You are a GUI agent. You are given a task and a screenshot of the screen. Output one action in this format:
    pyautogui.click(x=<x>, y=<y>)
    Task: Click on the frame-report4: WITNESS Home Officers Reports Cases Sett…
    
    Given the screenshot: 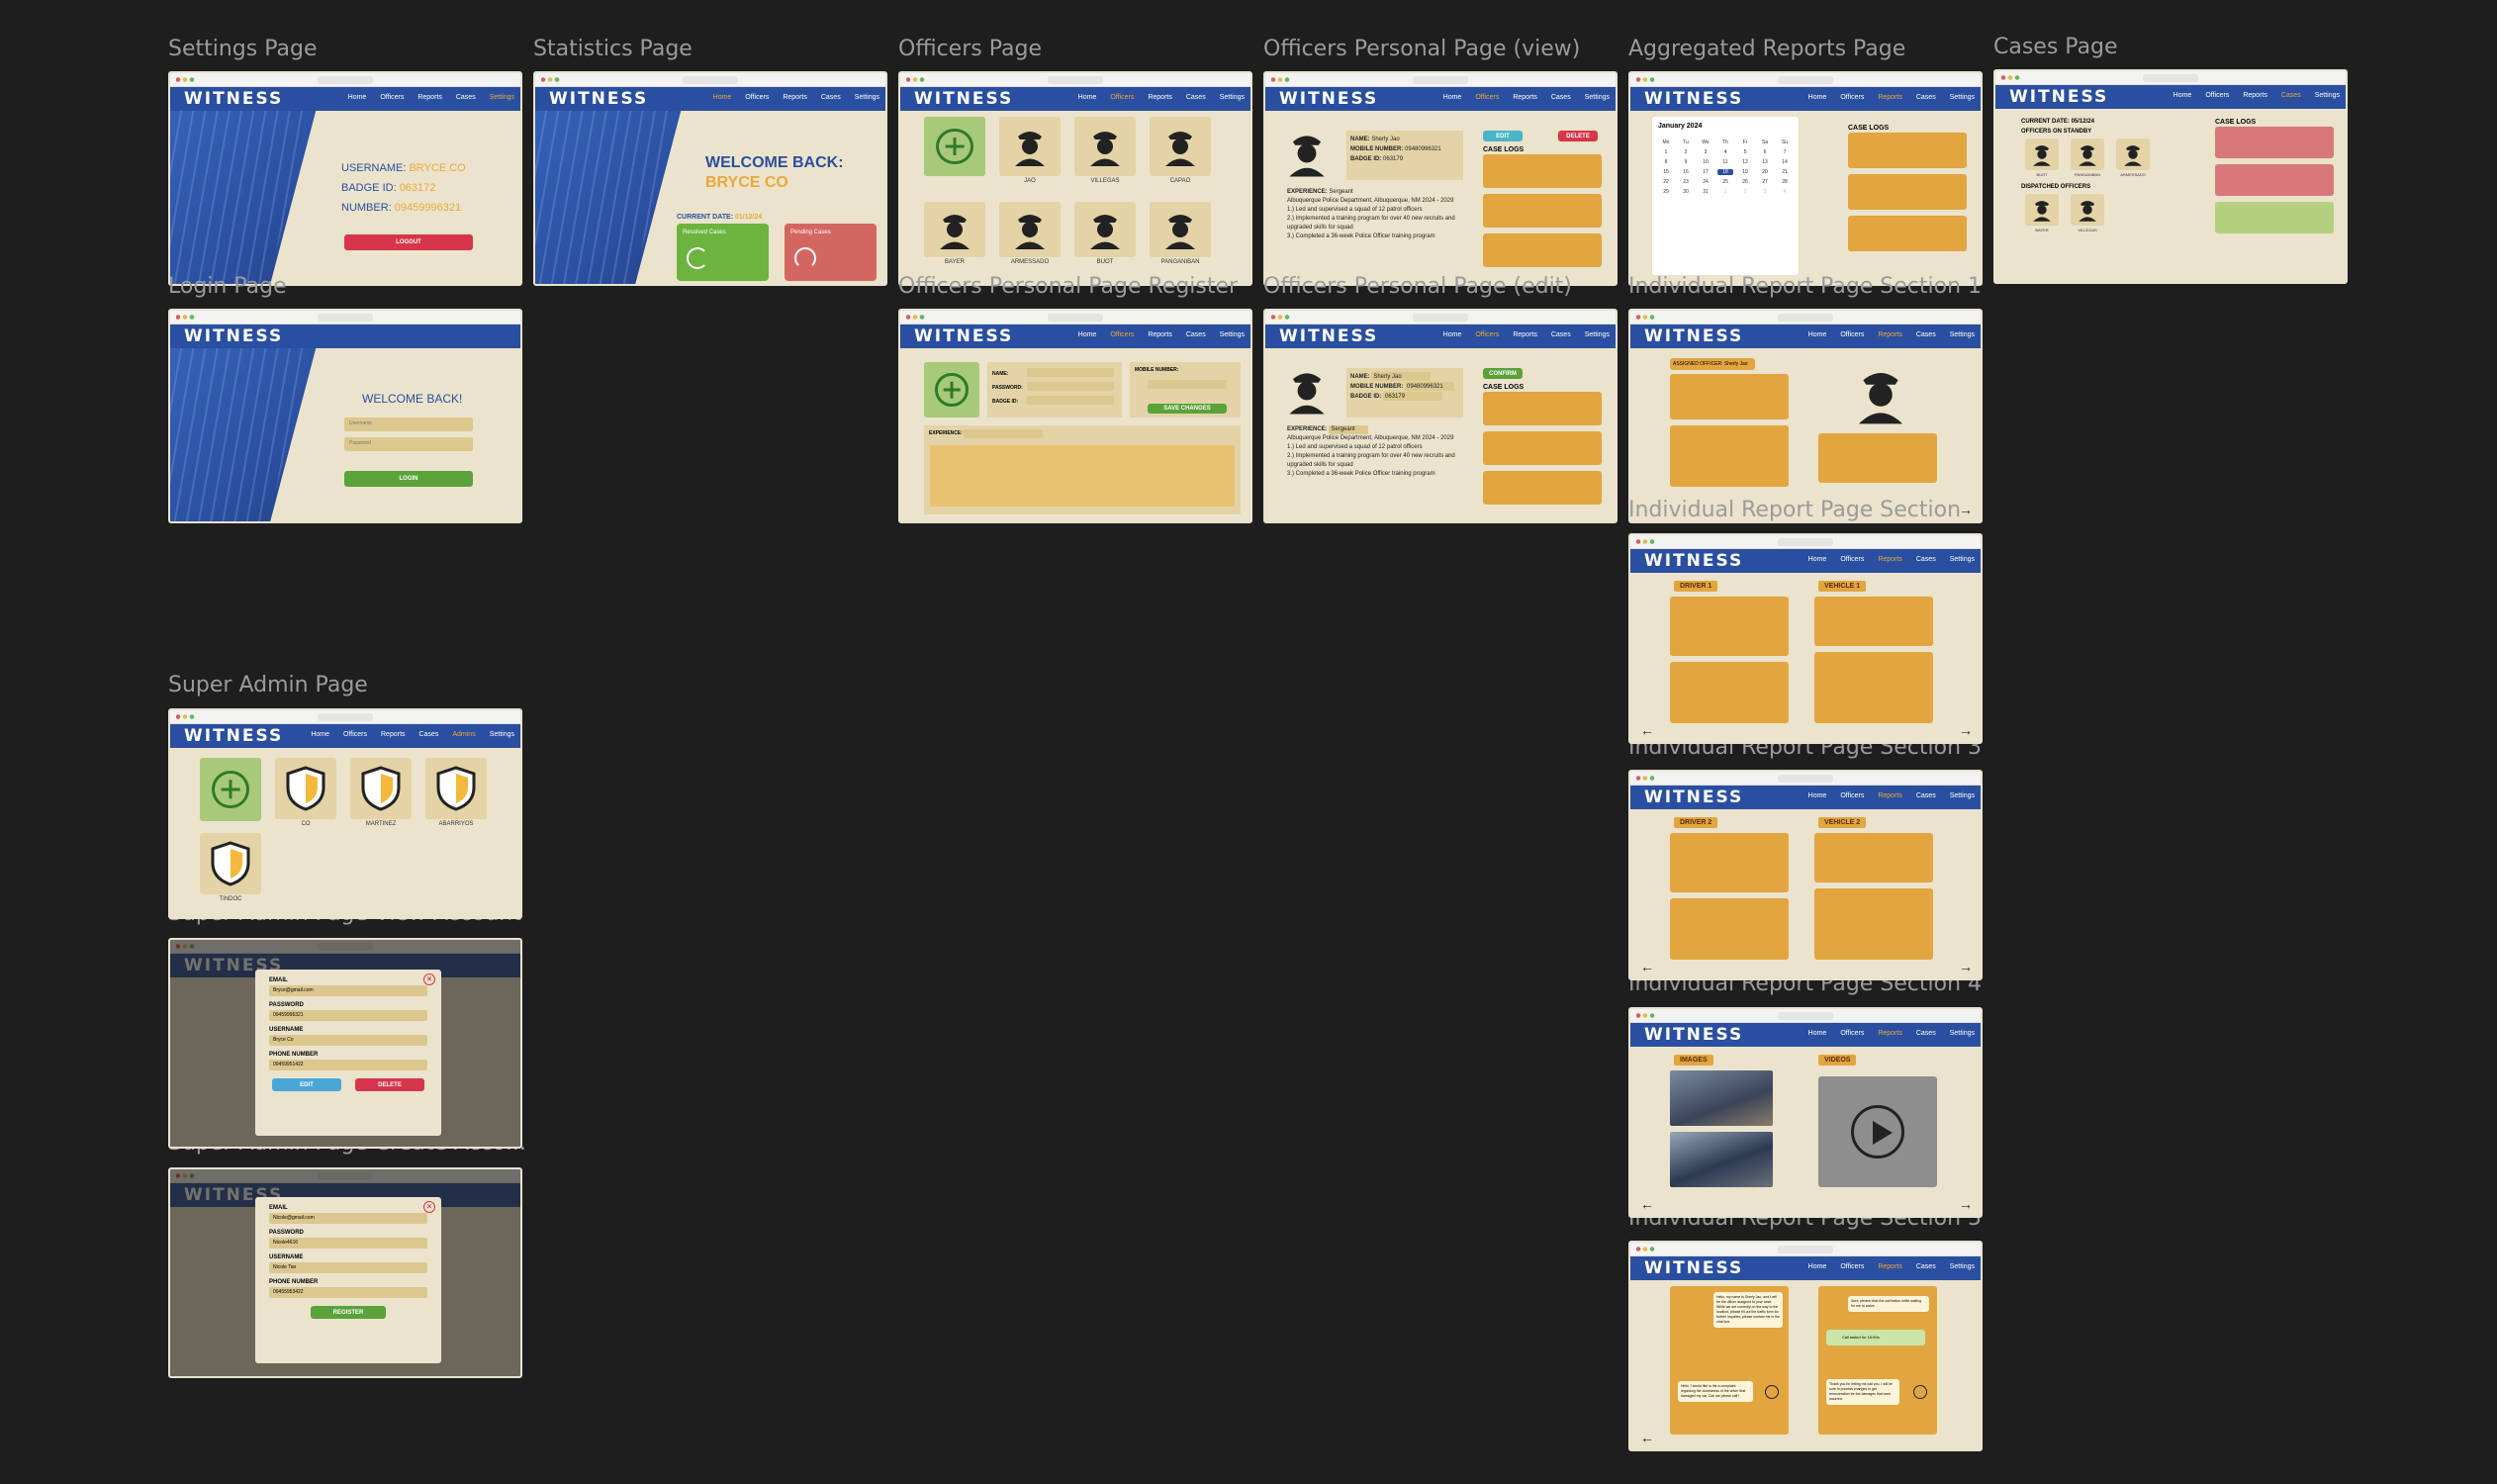 What is the action you would take?
    pyautogui.click(x=1805, y=1112)
    